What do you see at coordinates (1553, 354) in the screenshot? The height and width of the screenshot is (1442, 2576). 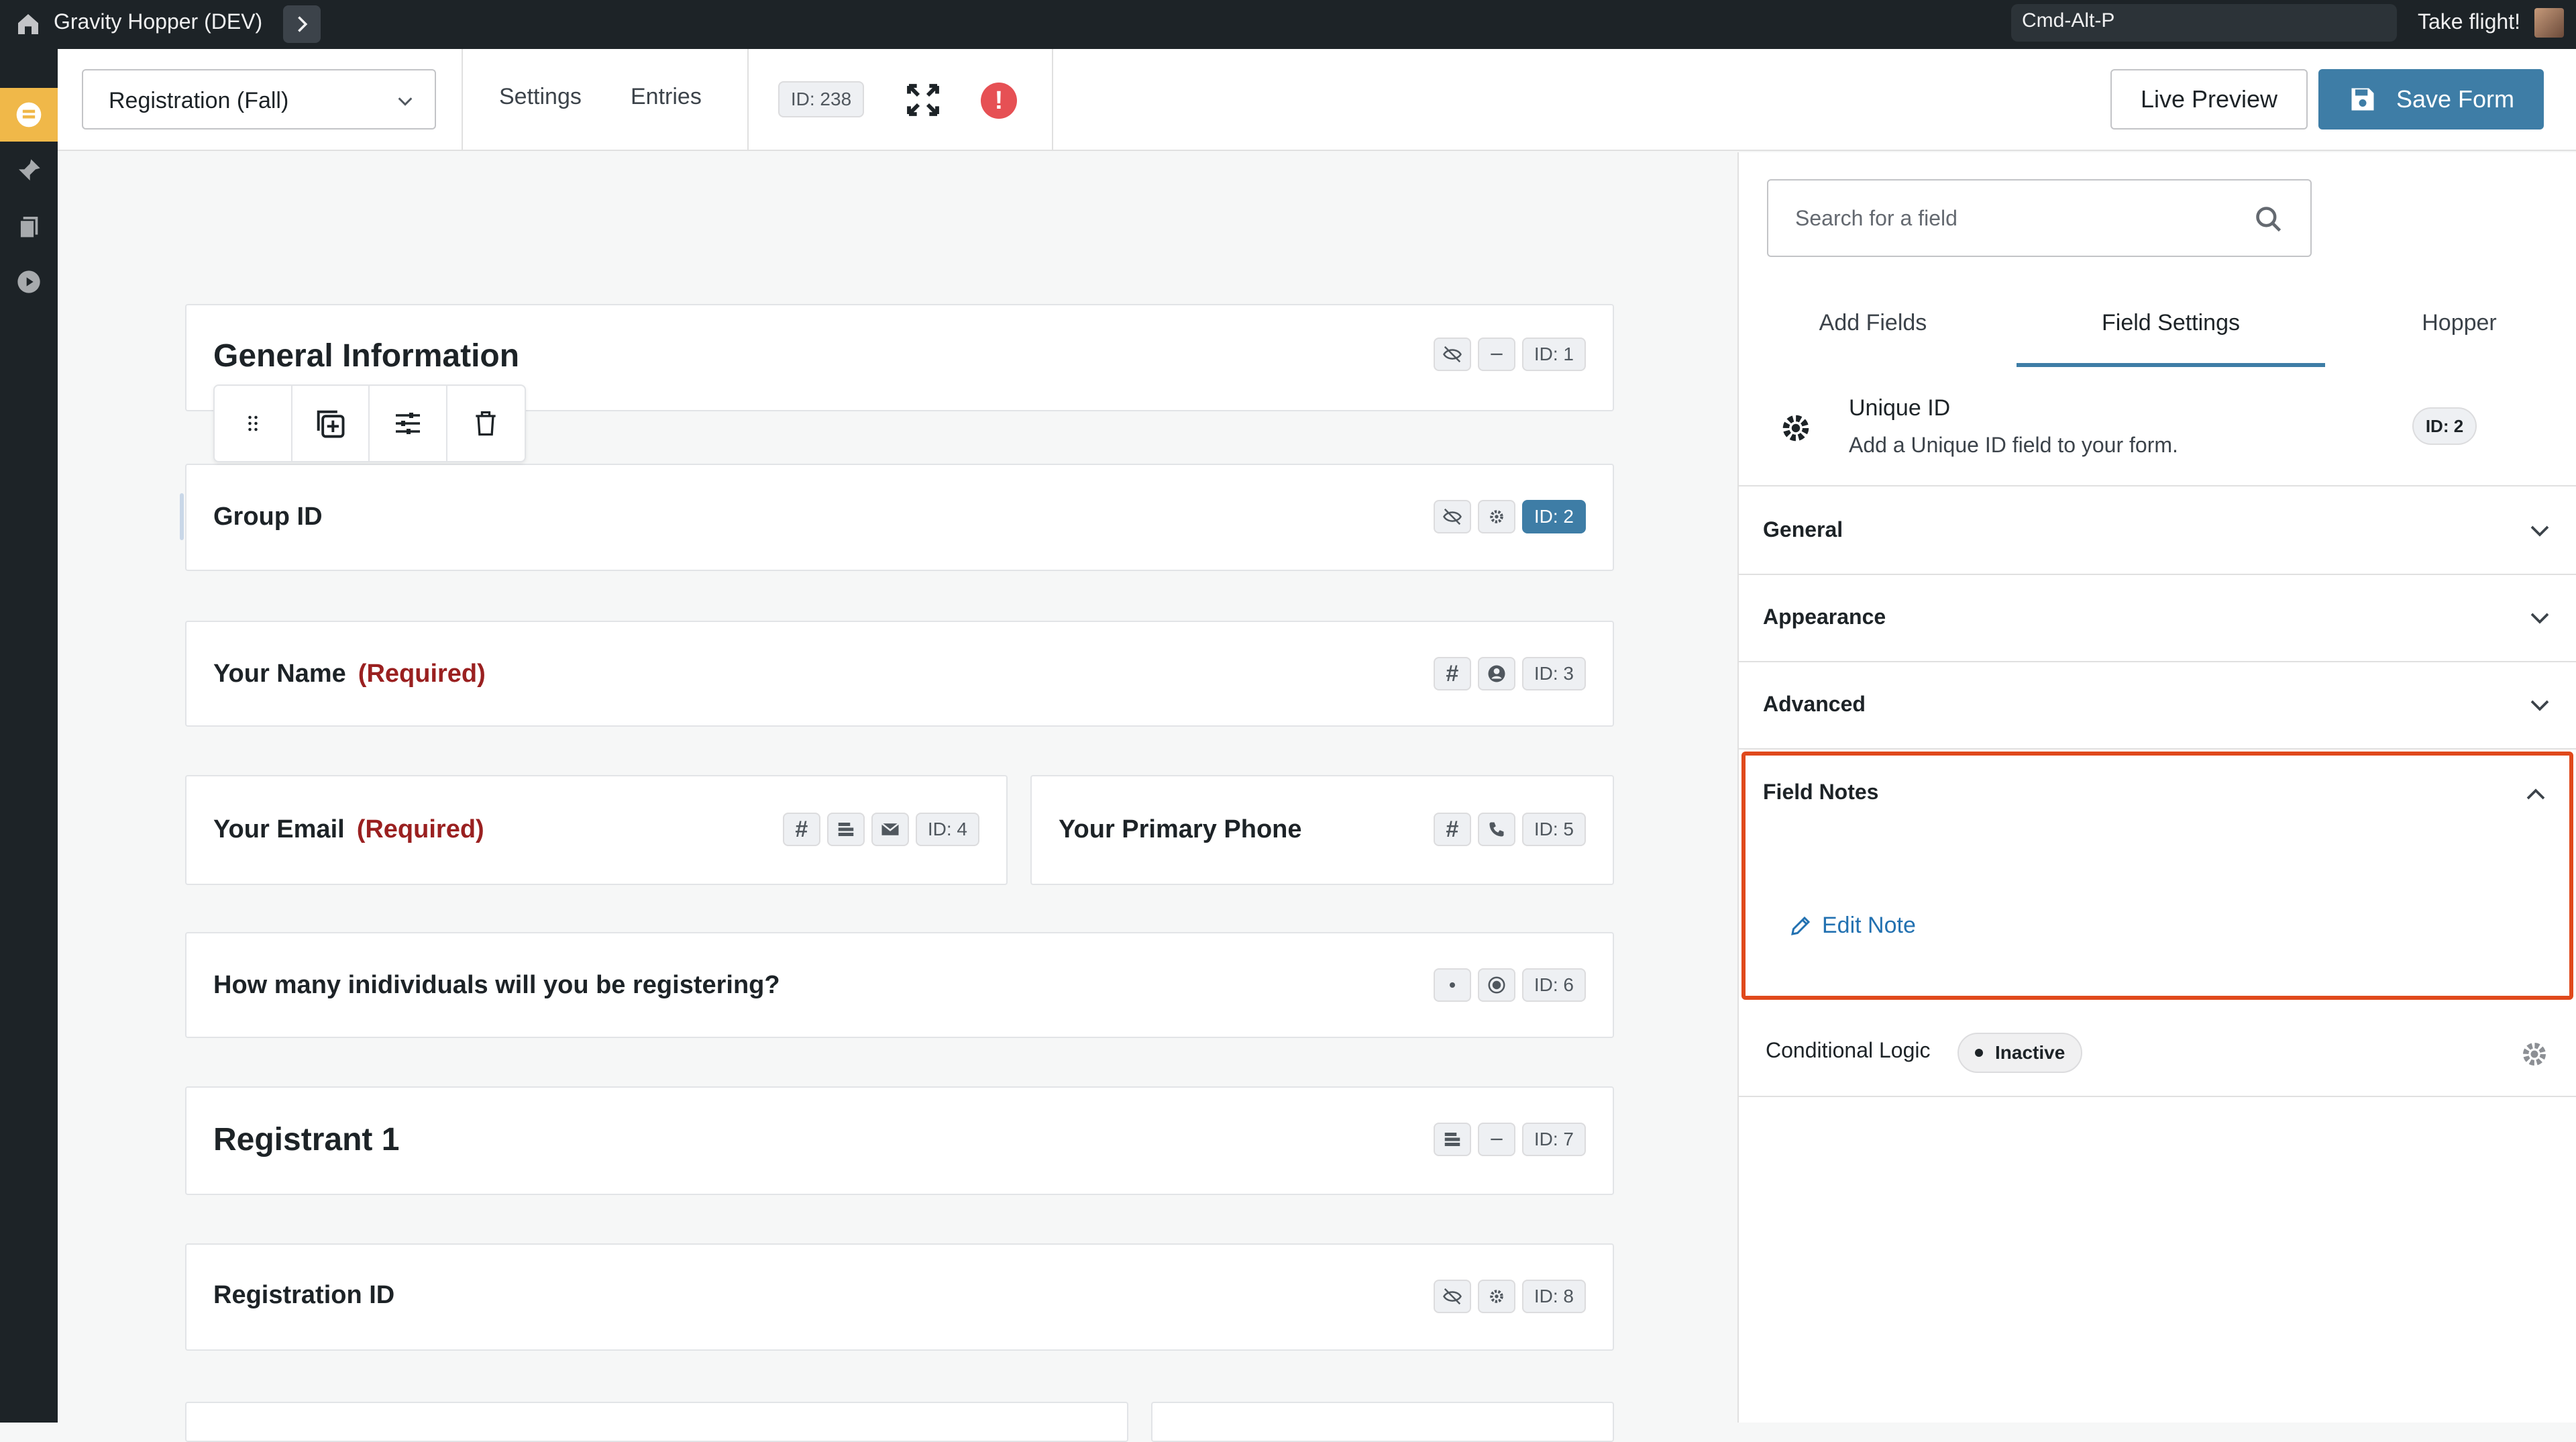 I see `field-id-badge: ID: 1` at bounding box center [1553, 354].